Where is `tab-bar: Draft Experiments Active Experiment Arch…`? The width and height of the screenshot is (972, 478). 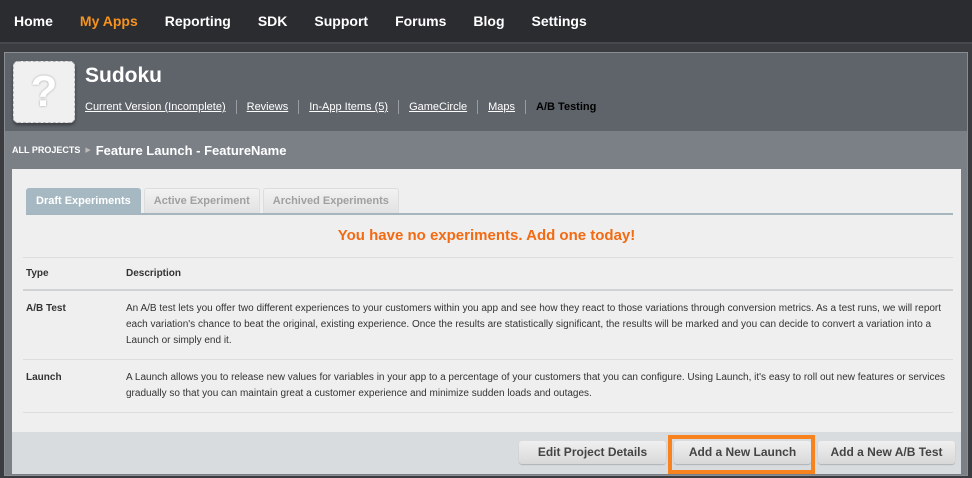
tab-bar: Draft Experiments Active Experiment Arch… is located at coordinates (489, 201).